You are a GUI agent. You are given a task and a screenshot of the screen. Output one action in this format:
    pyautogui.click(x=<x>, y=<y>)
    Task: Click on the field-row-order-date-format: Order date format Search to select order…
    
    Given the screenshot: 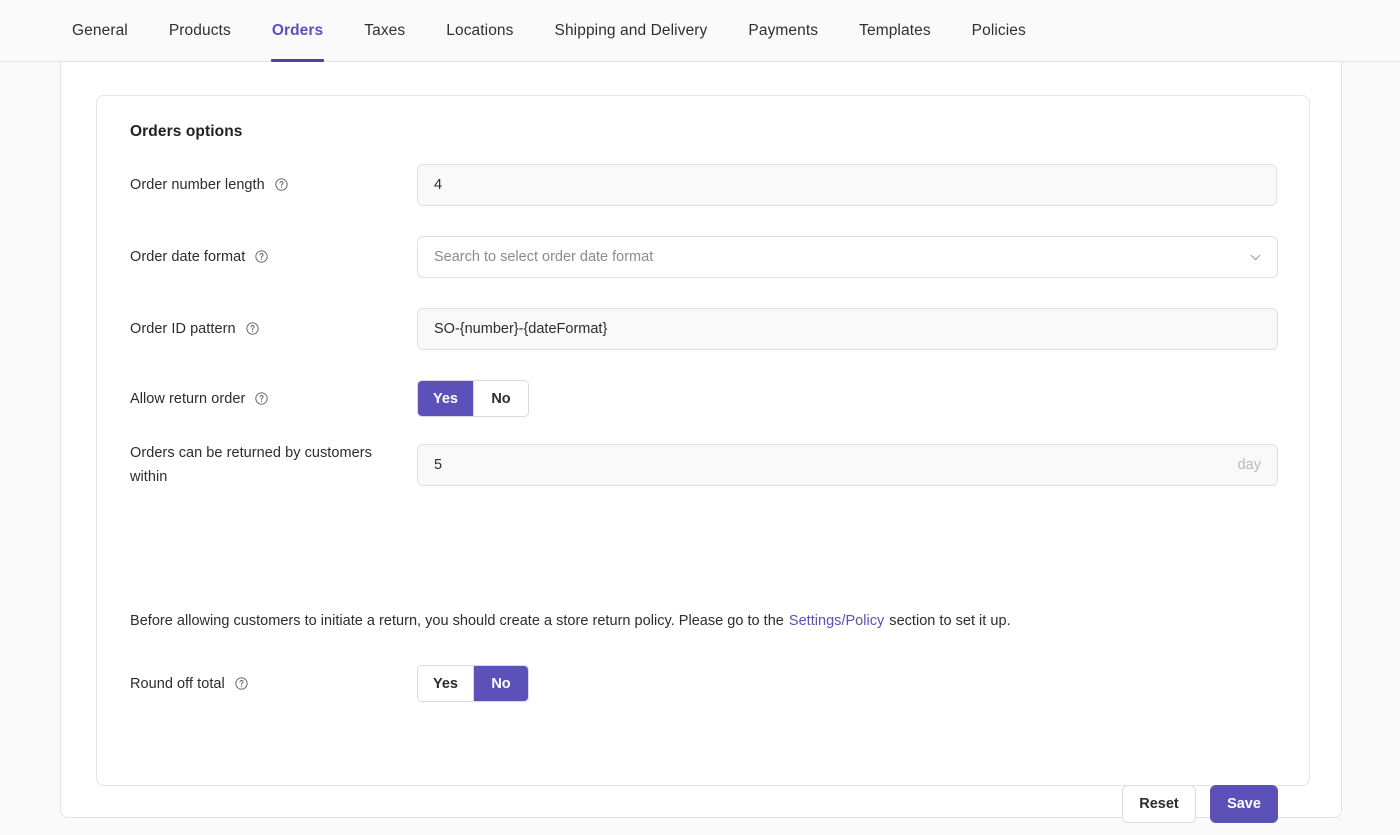 What is the action you would take?
    pyautogui.click(x=704, y=257)
    